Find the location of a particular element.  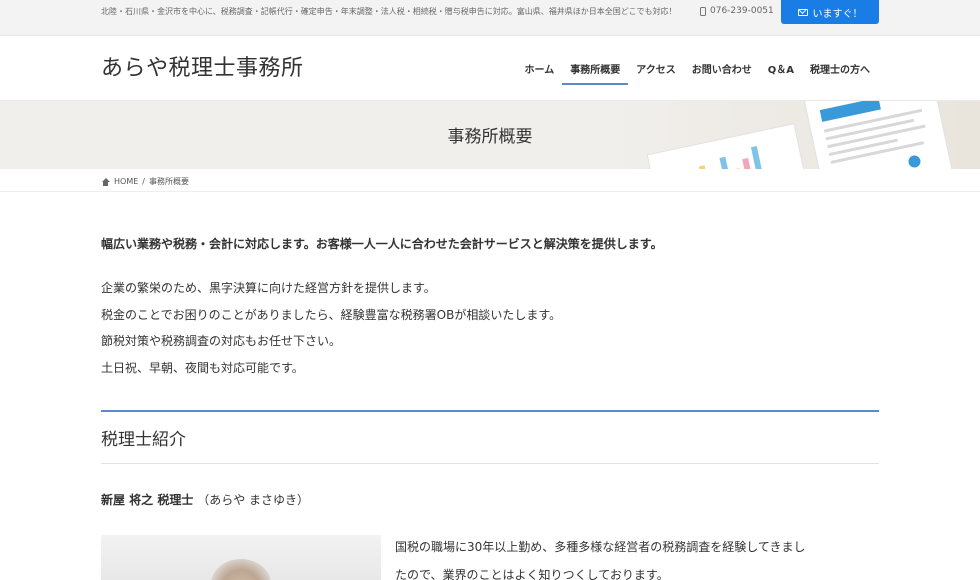

nav-item-office-overview: 事務所概要 is located at coordinates (595, 68).